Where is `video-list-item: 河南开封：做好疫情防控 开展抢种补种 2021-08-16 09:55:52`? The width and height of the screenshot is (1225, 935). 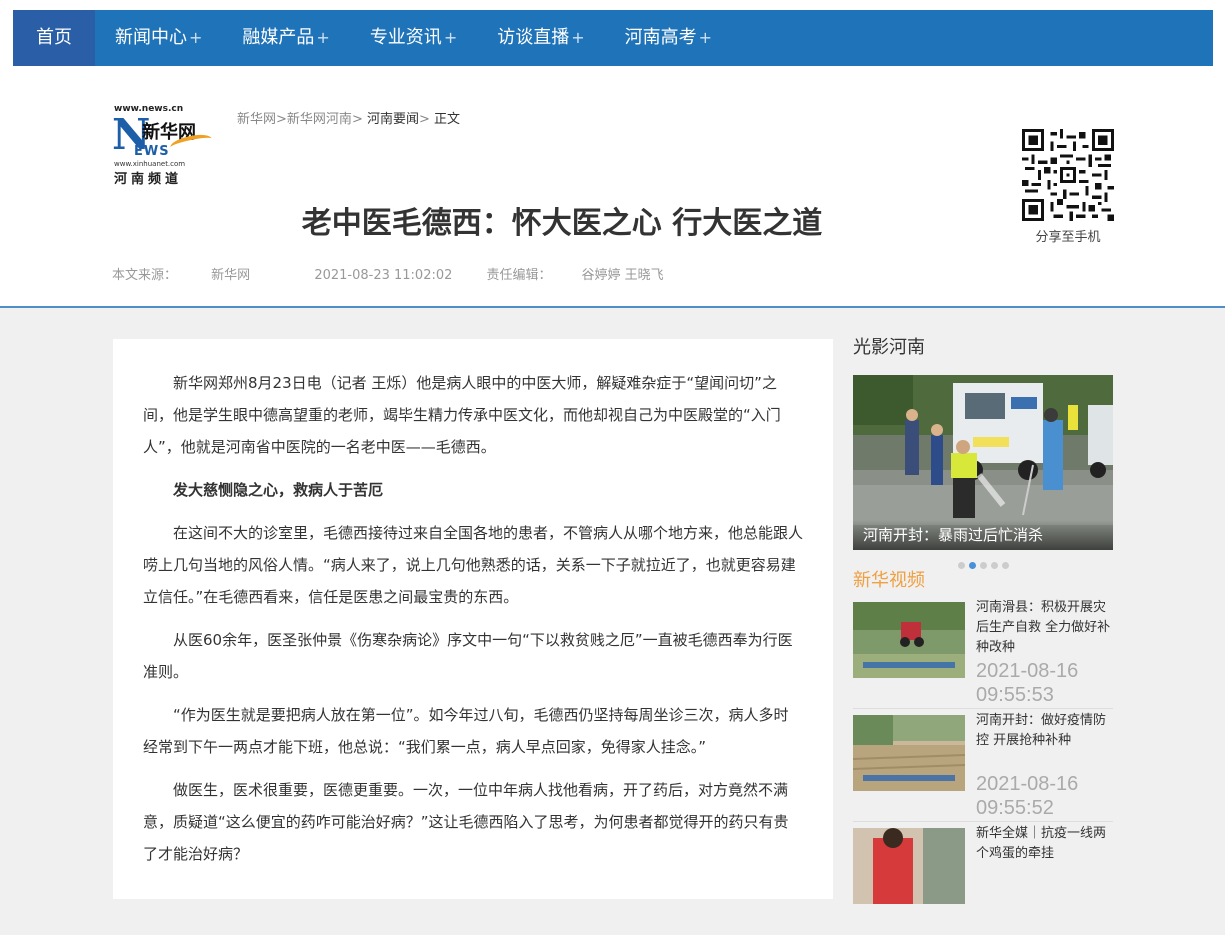
video-list-item: 河南开封：做好疫情防控 开展抢种补种 2021-08-16 09:55:52 is located at coordinates (983, 765).